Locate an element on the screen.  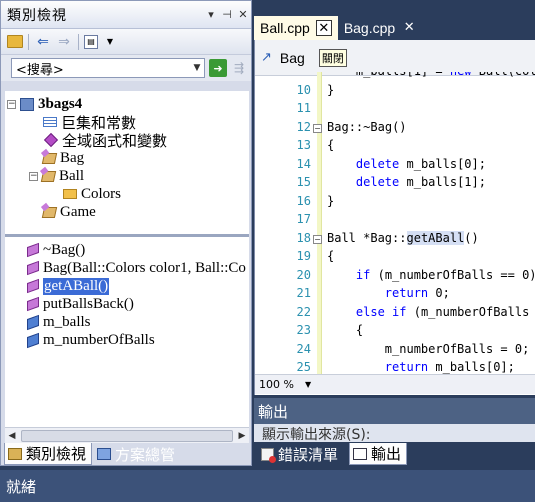
code-line: m_numberOfBalls = 0; is located at coordinates (428, 349).